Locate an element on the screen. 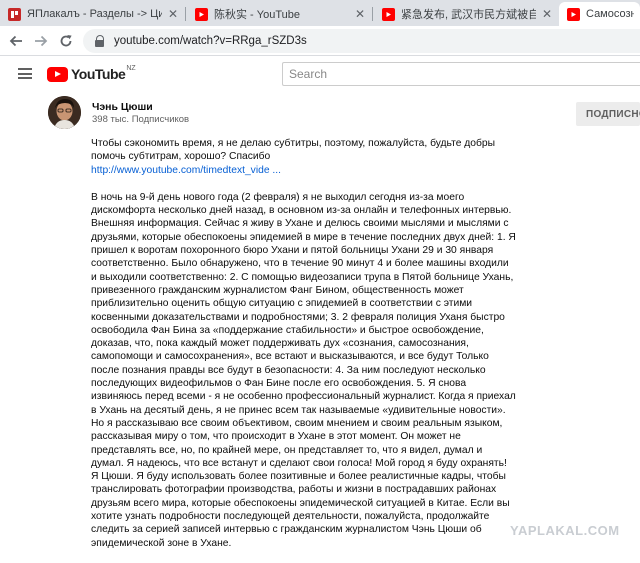 The image size is (640, 563). youtube-logo: YouTube NZ is located at coordinates (91, 73).